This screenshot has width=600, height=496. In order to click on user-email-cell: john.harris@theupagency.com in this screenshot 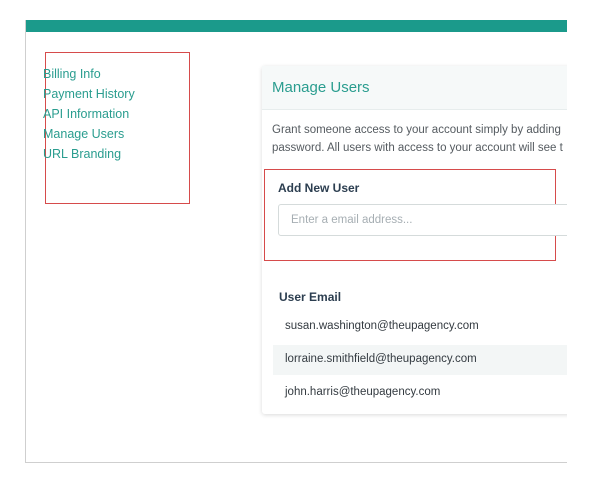, I will do `click(363, 392)`.